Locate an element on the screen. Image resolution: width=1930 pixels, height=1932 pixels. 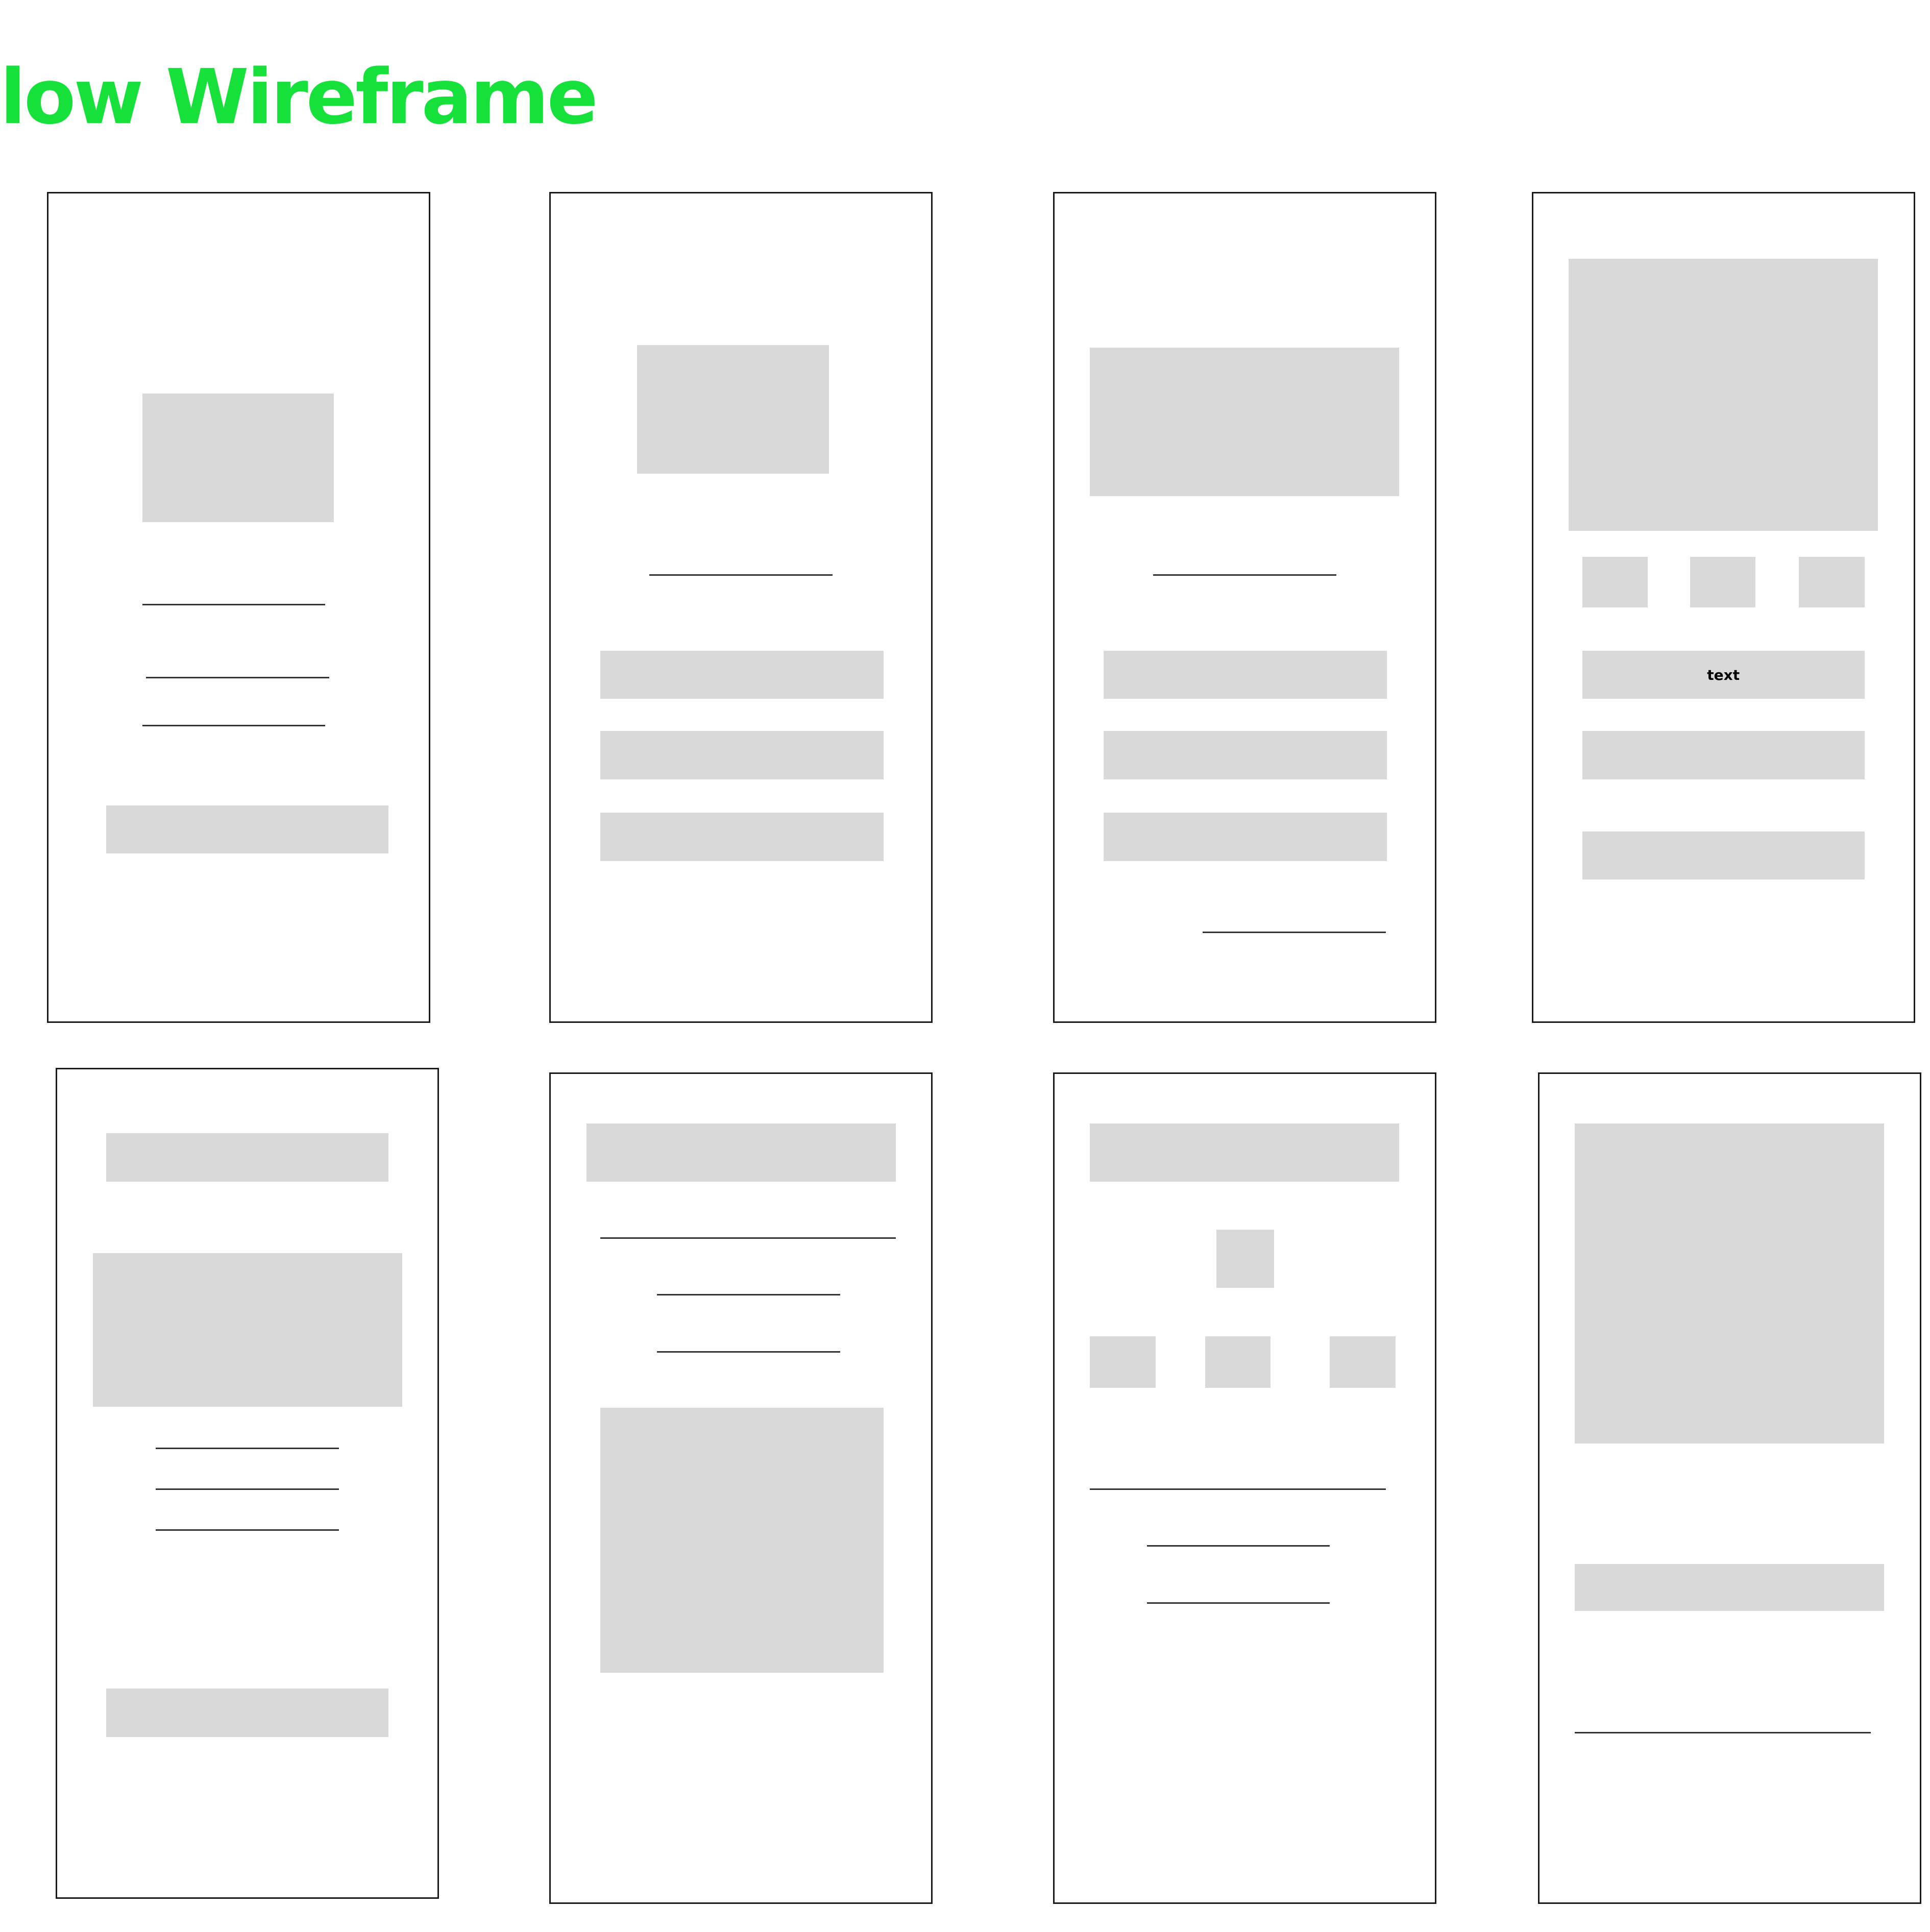
avatar-placeholder is located at coordinates (1245, 1259).